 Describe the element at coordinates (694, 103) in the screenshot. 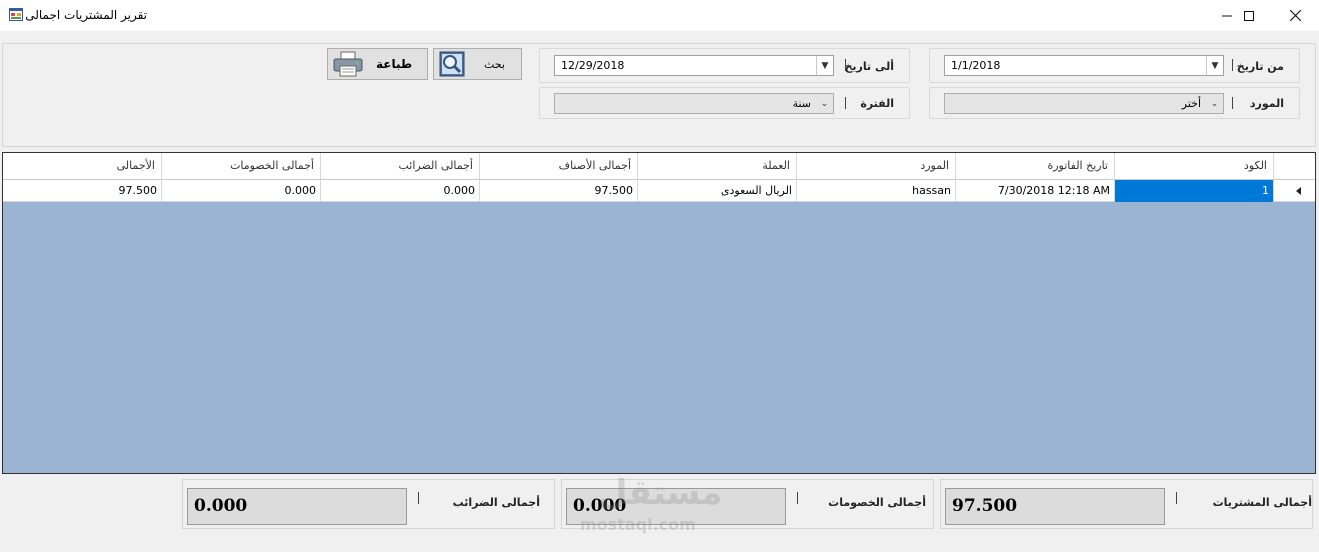

I see `period-select: سنة ⌄` at that location.